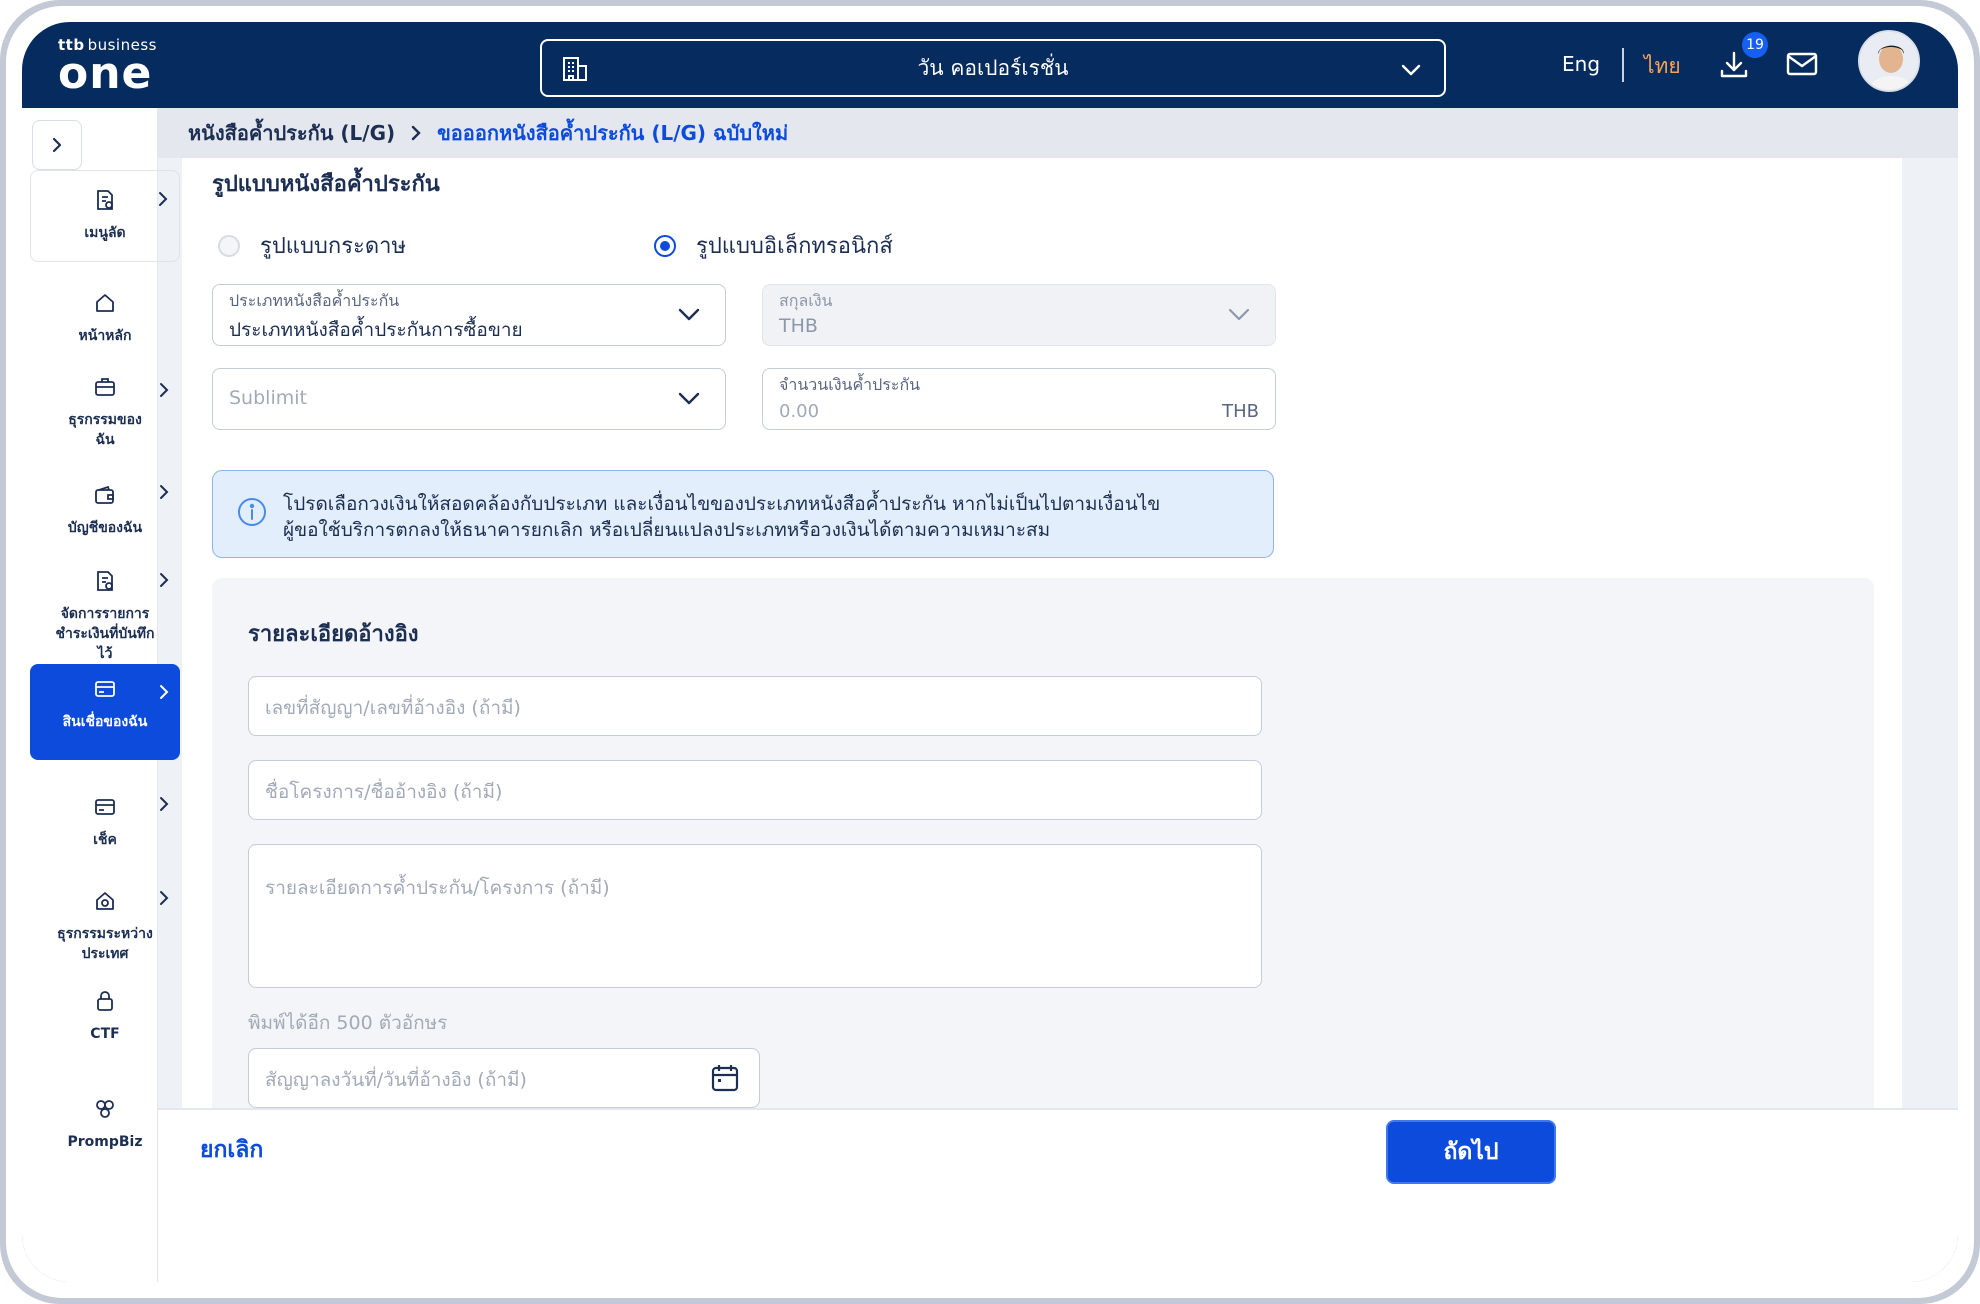 This screenshot has width=1980, height=1304. I want to click on radio-checked-icon, so click(665, 245).